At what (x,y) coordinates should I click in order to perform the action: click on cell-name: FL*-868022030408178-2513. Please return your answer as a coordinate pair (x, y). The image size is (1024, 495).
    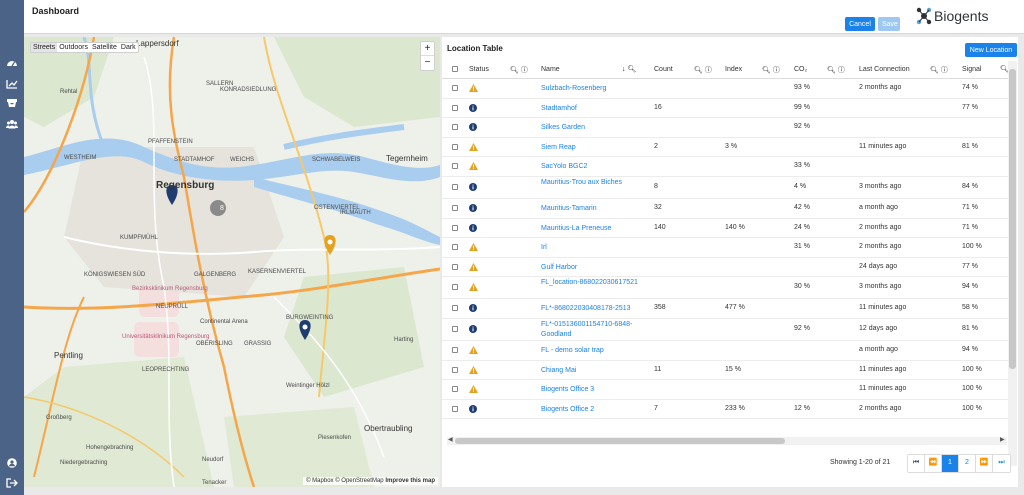
    Looking at the image, I should click on (597, 309).